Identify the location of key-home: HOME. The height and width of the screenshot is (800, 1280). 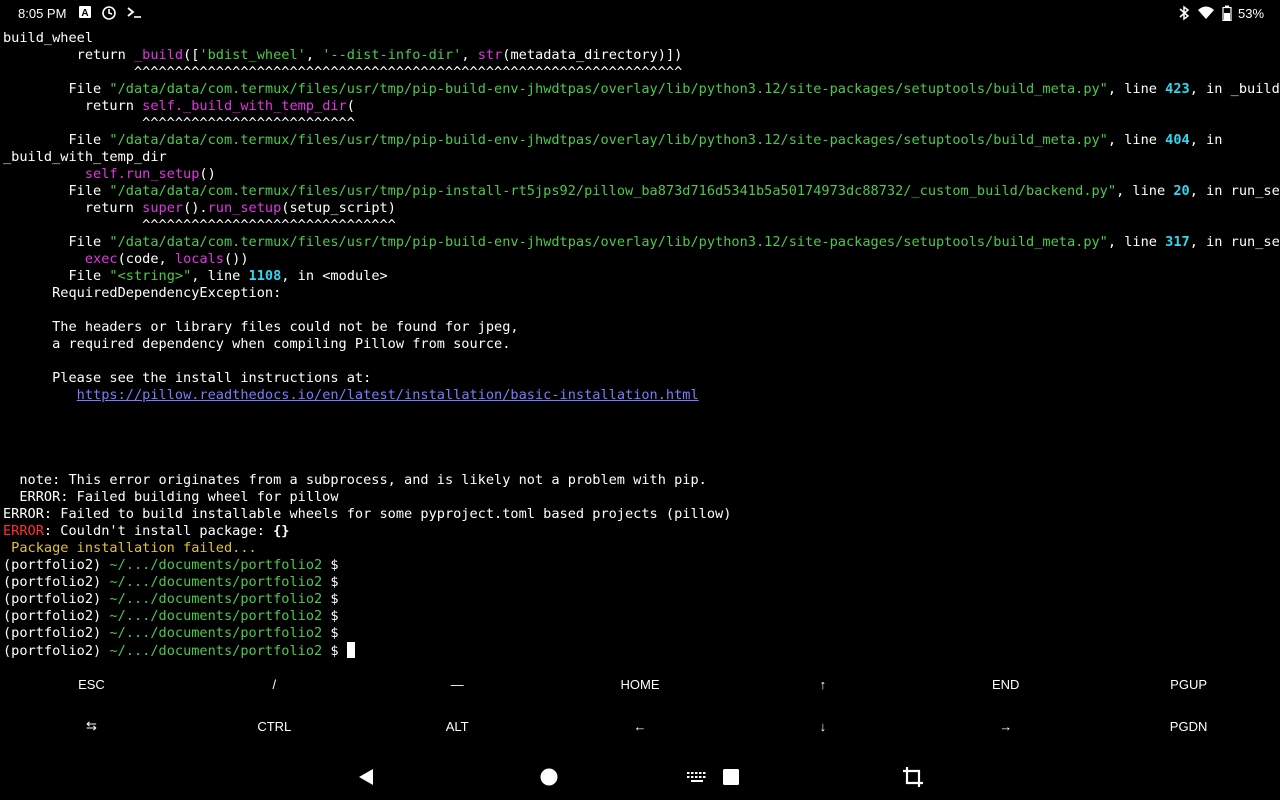
(640, 684).